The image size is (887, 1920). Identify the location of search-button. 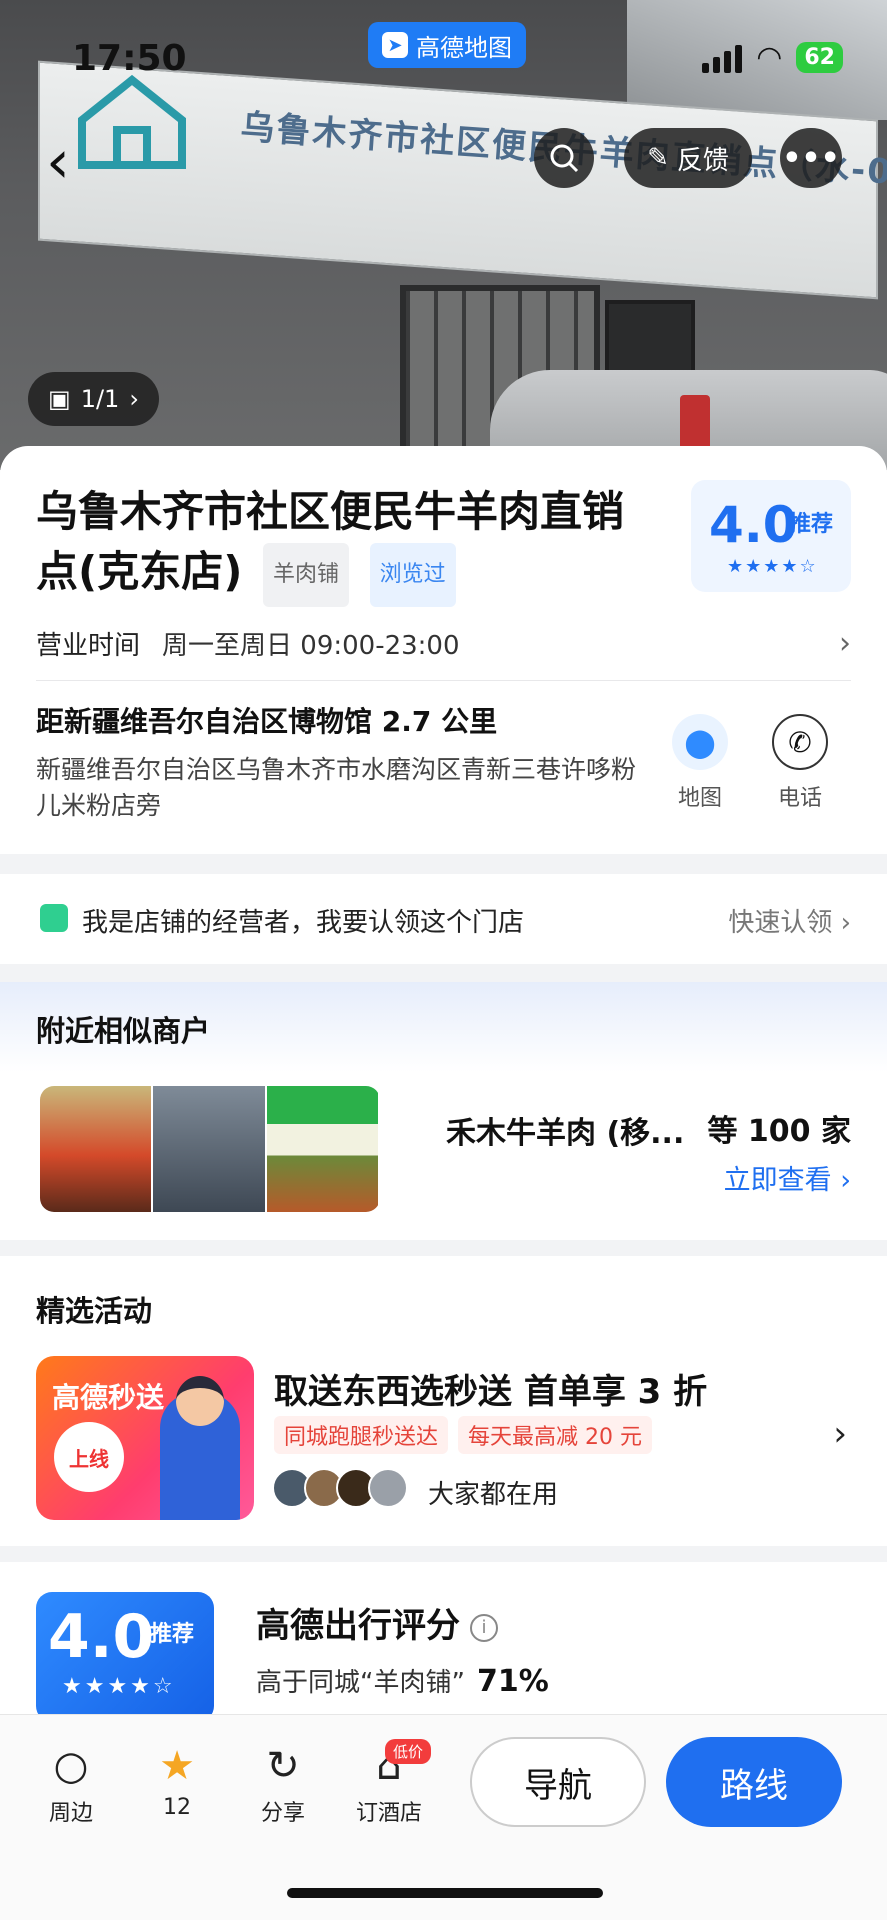
(564, 158).